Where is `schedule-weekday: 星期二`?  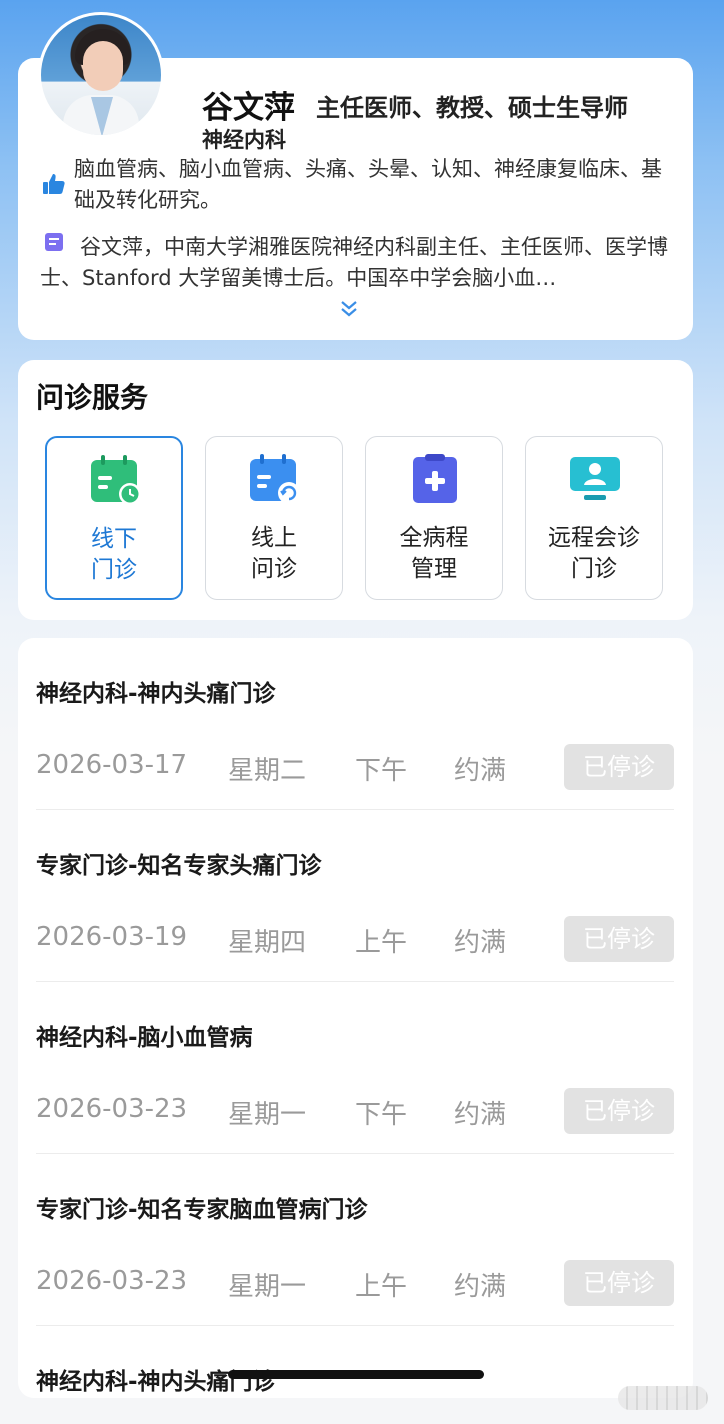 schedule-weekday: 星期二 is located at coordinates (267, 771).